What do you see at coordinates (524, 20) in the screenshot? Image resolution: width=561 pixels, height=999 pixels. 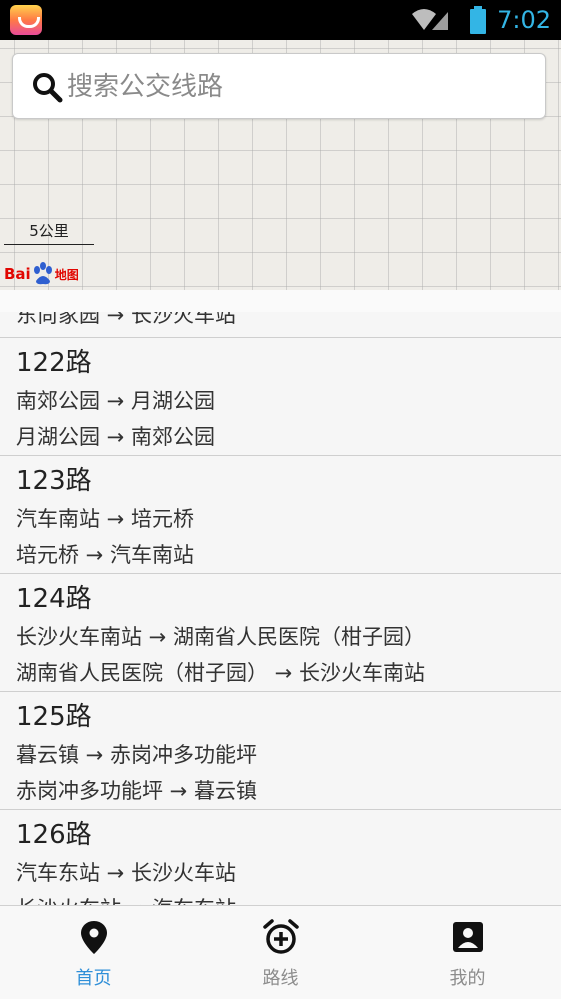 I see `status-time: 7:02` at bounding box center [524, 20].